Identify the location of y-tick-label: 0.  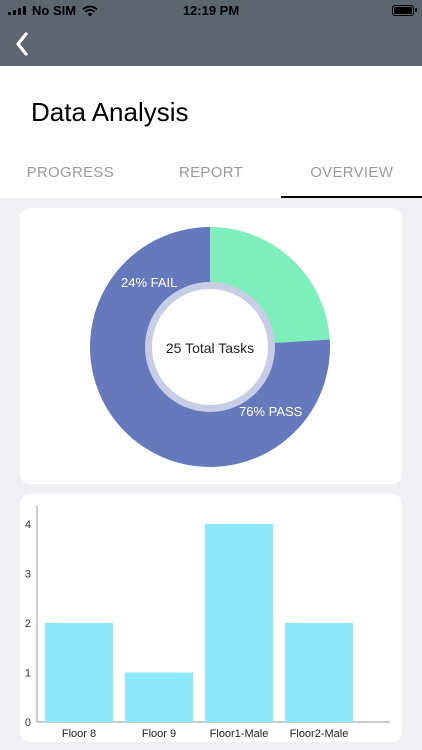
(28, 723).